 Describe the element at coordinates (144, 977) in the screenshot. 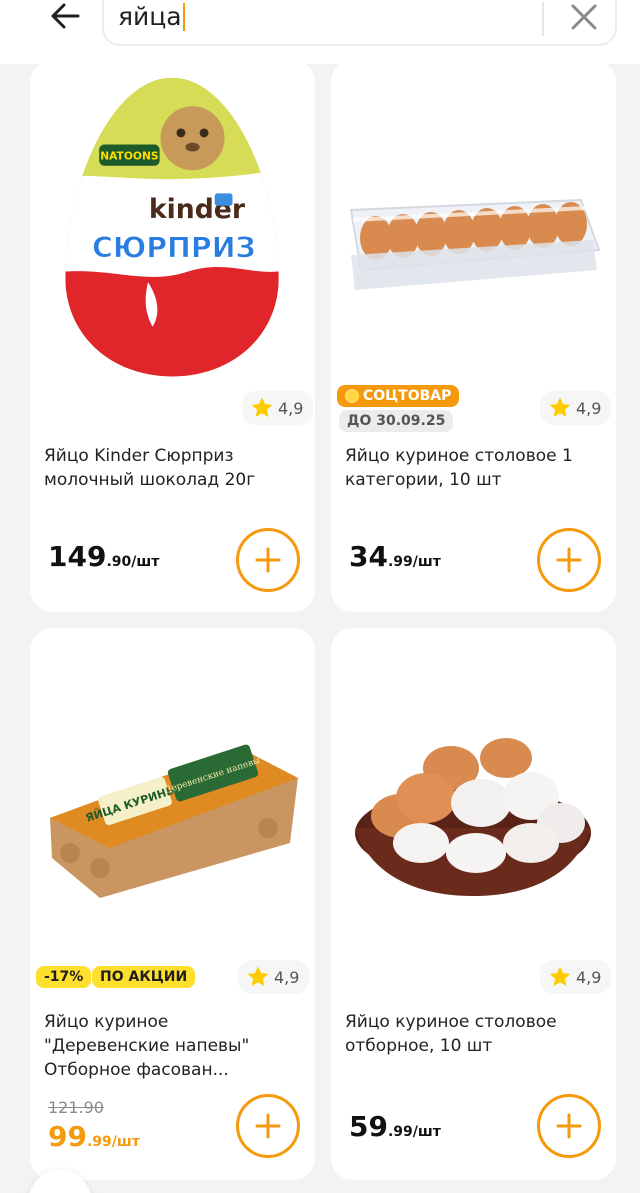

I see `badge-promo: ПО АКЦИИ` at that location.